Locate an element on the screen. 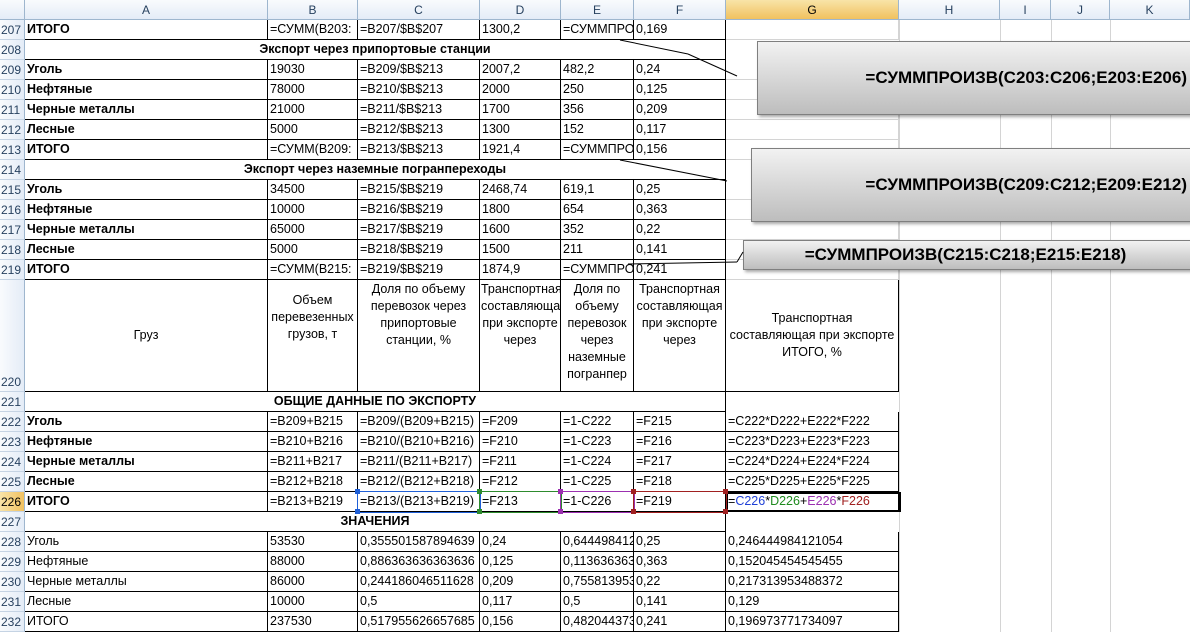 This screenshot has height=639, width=1190. cell-a226: ИТОГО is located at coordinates (146, 502).